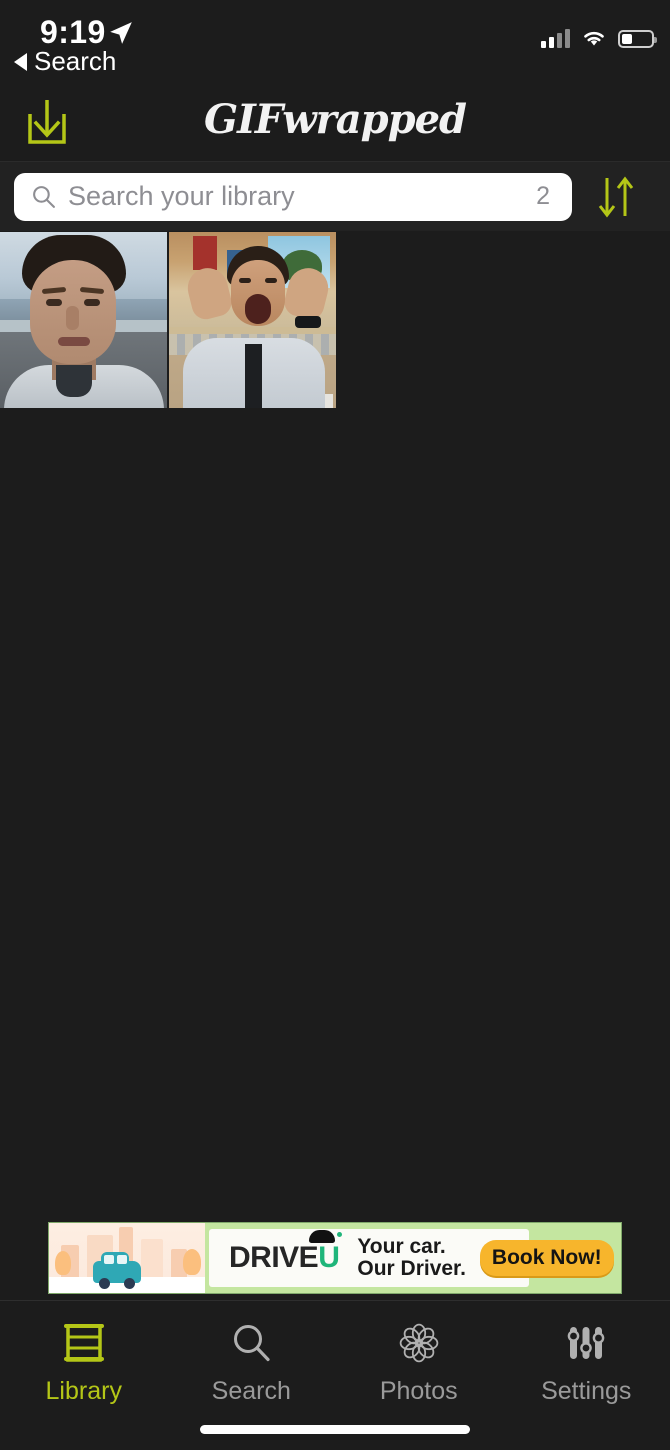 The width and height of the screenshot is (670, 1450). I want to click on ad-tagline-line2: Our Driver., so click(411, 1268).